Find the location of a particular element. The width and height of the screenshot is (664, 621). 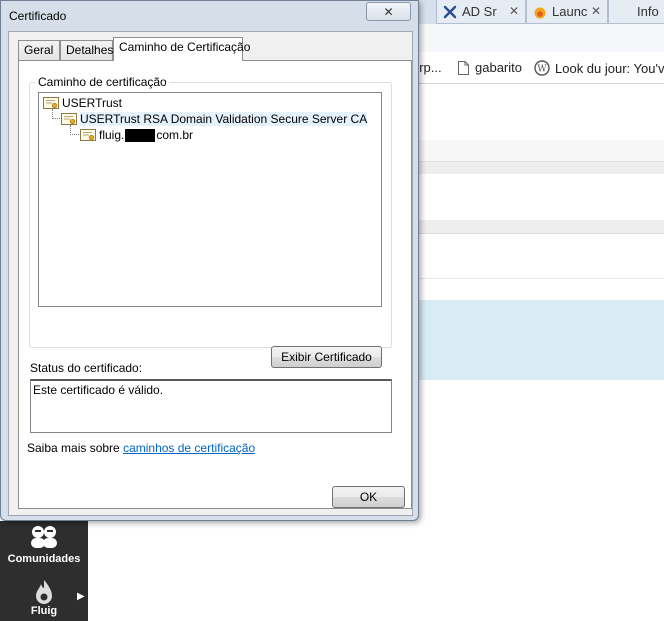

button-label: OK is located at coordinates (368, 497).